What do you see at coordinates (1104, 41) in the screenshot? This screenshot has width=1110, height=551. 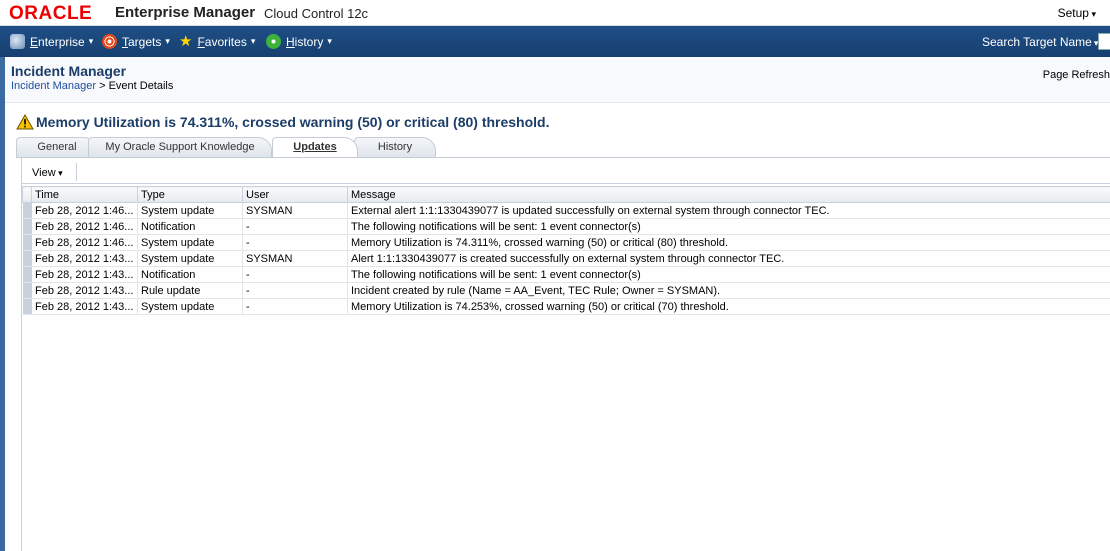 I see `search-target-input` at bounding box center [1104, 41].